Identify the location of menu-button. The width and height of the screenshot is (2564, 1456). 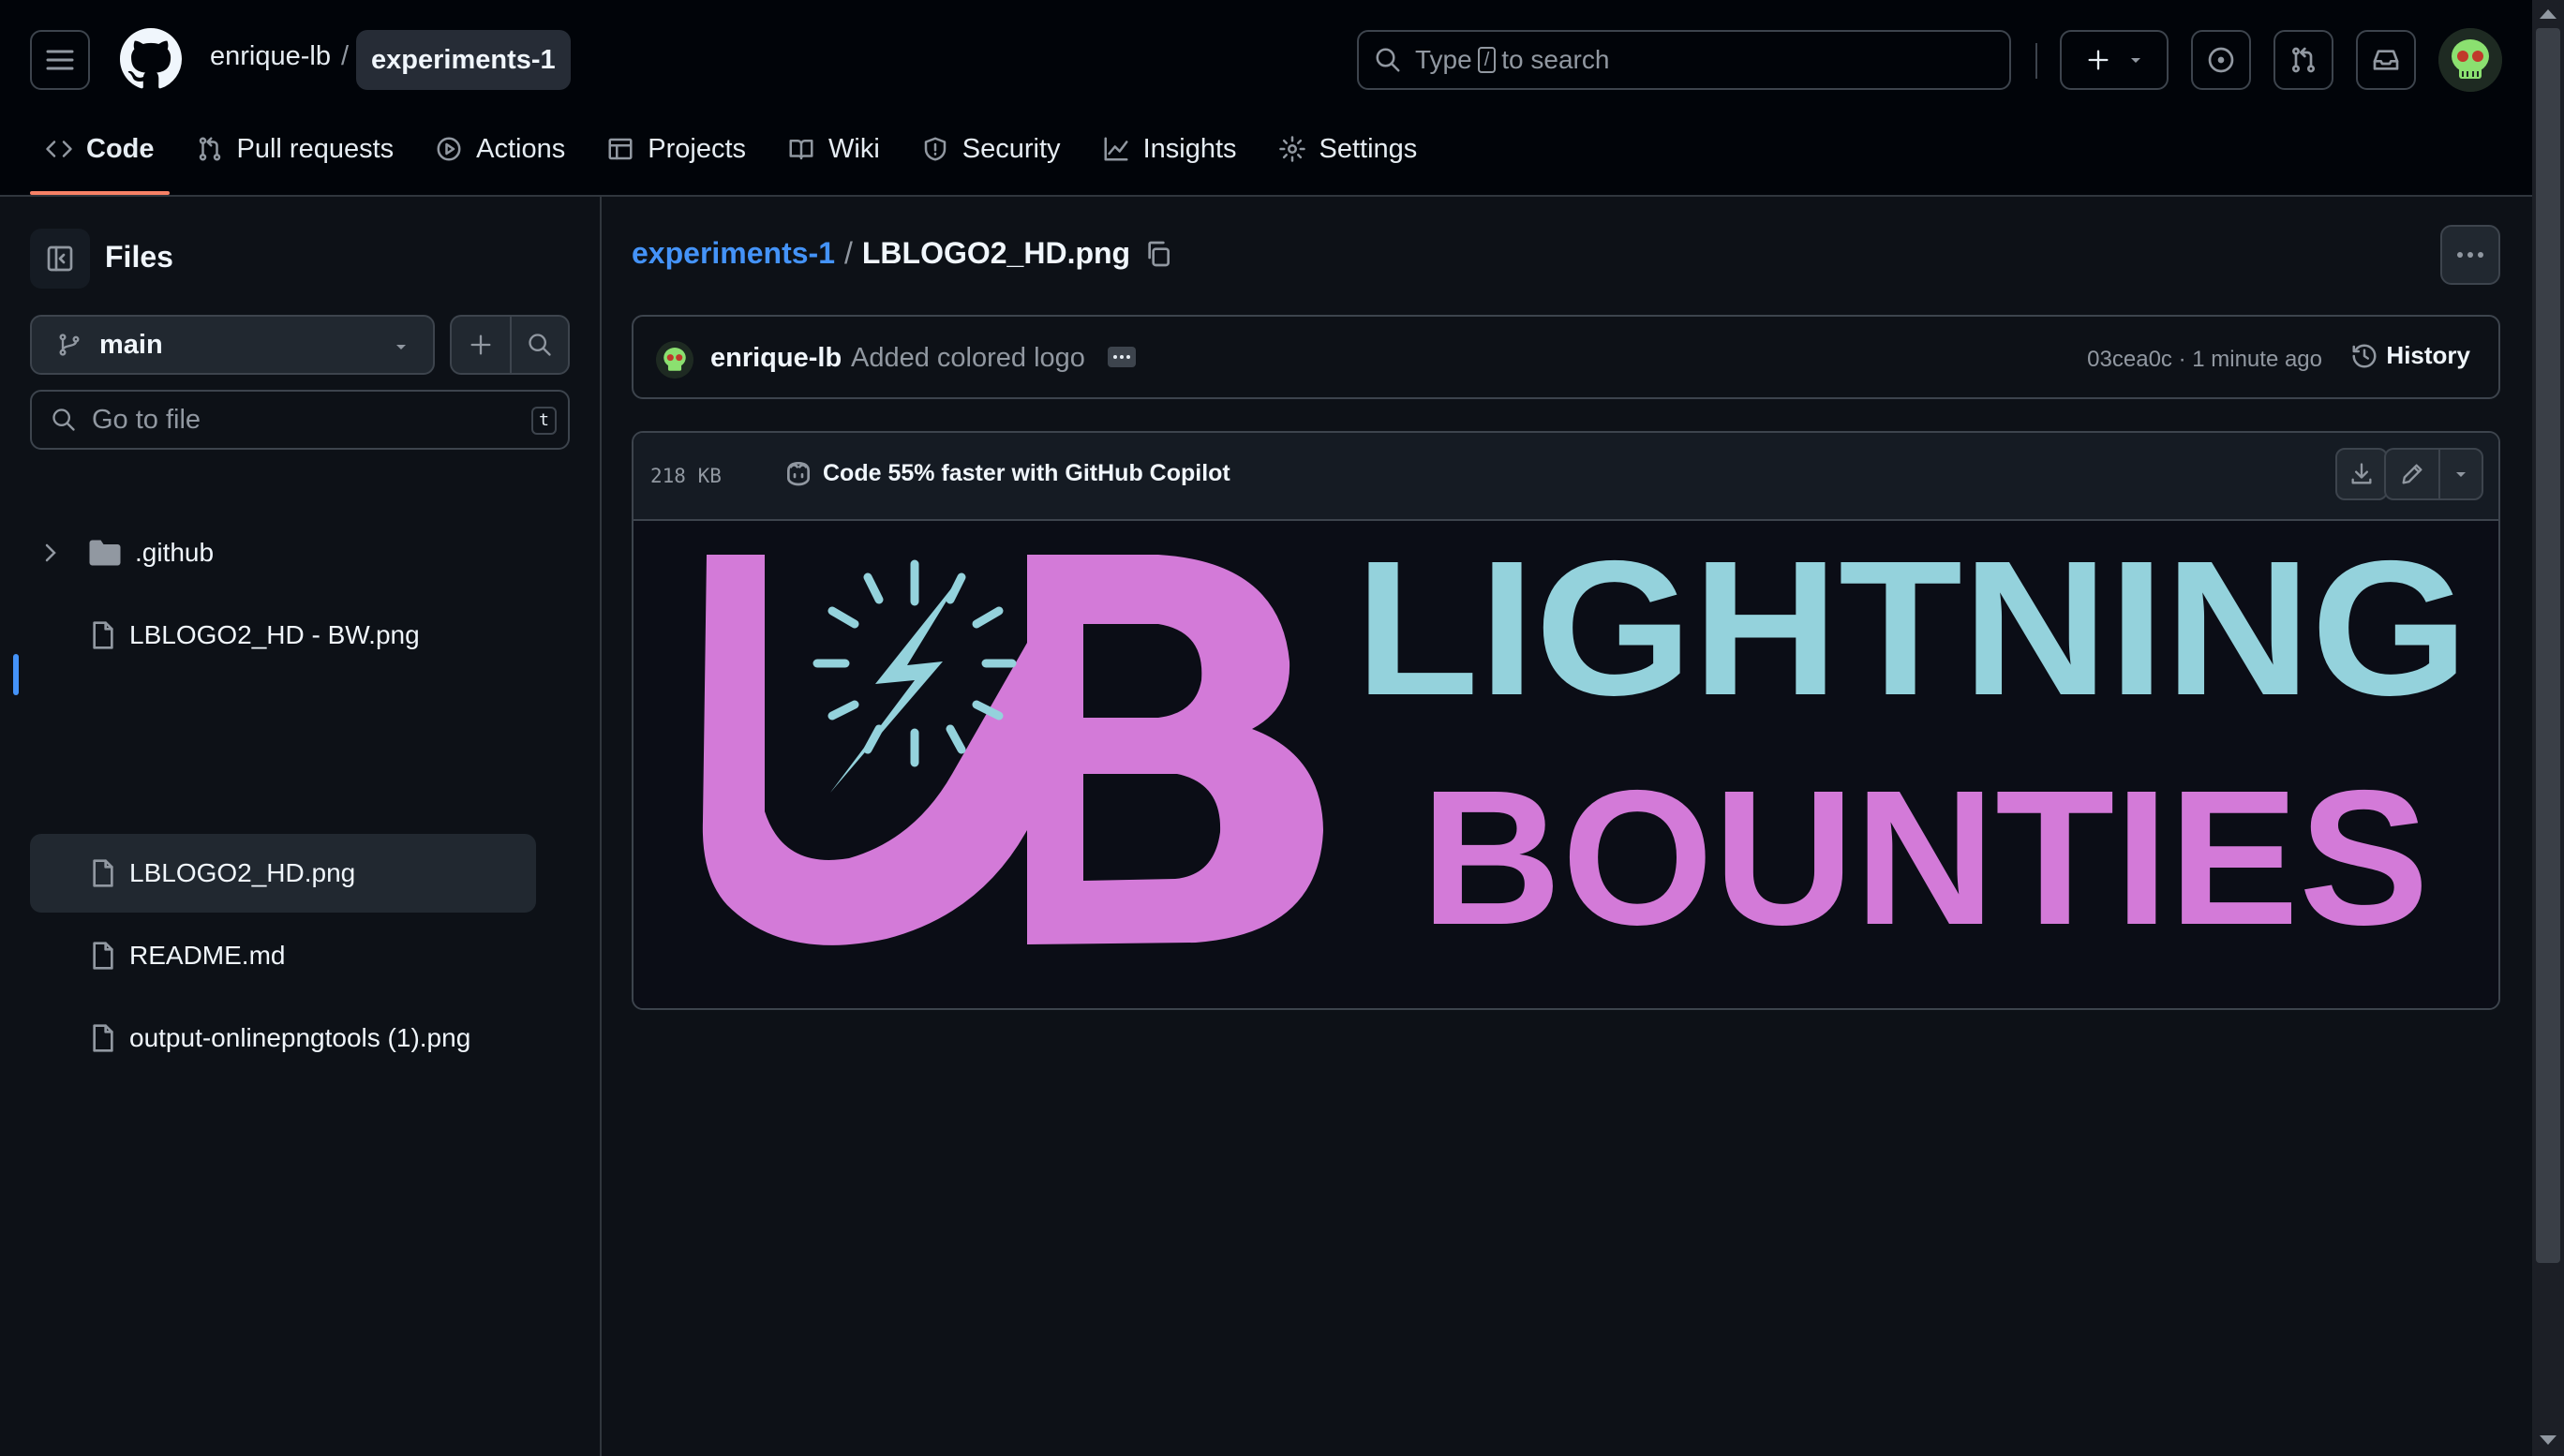
(60, 60).